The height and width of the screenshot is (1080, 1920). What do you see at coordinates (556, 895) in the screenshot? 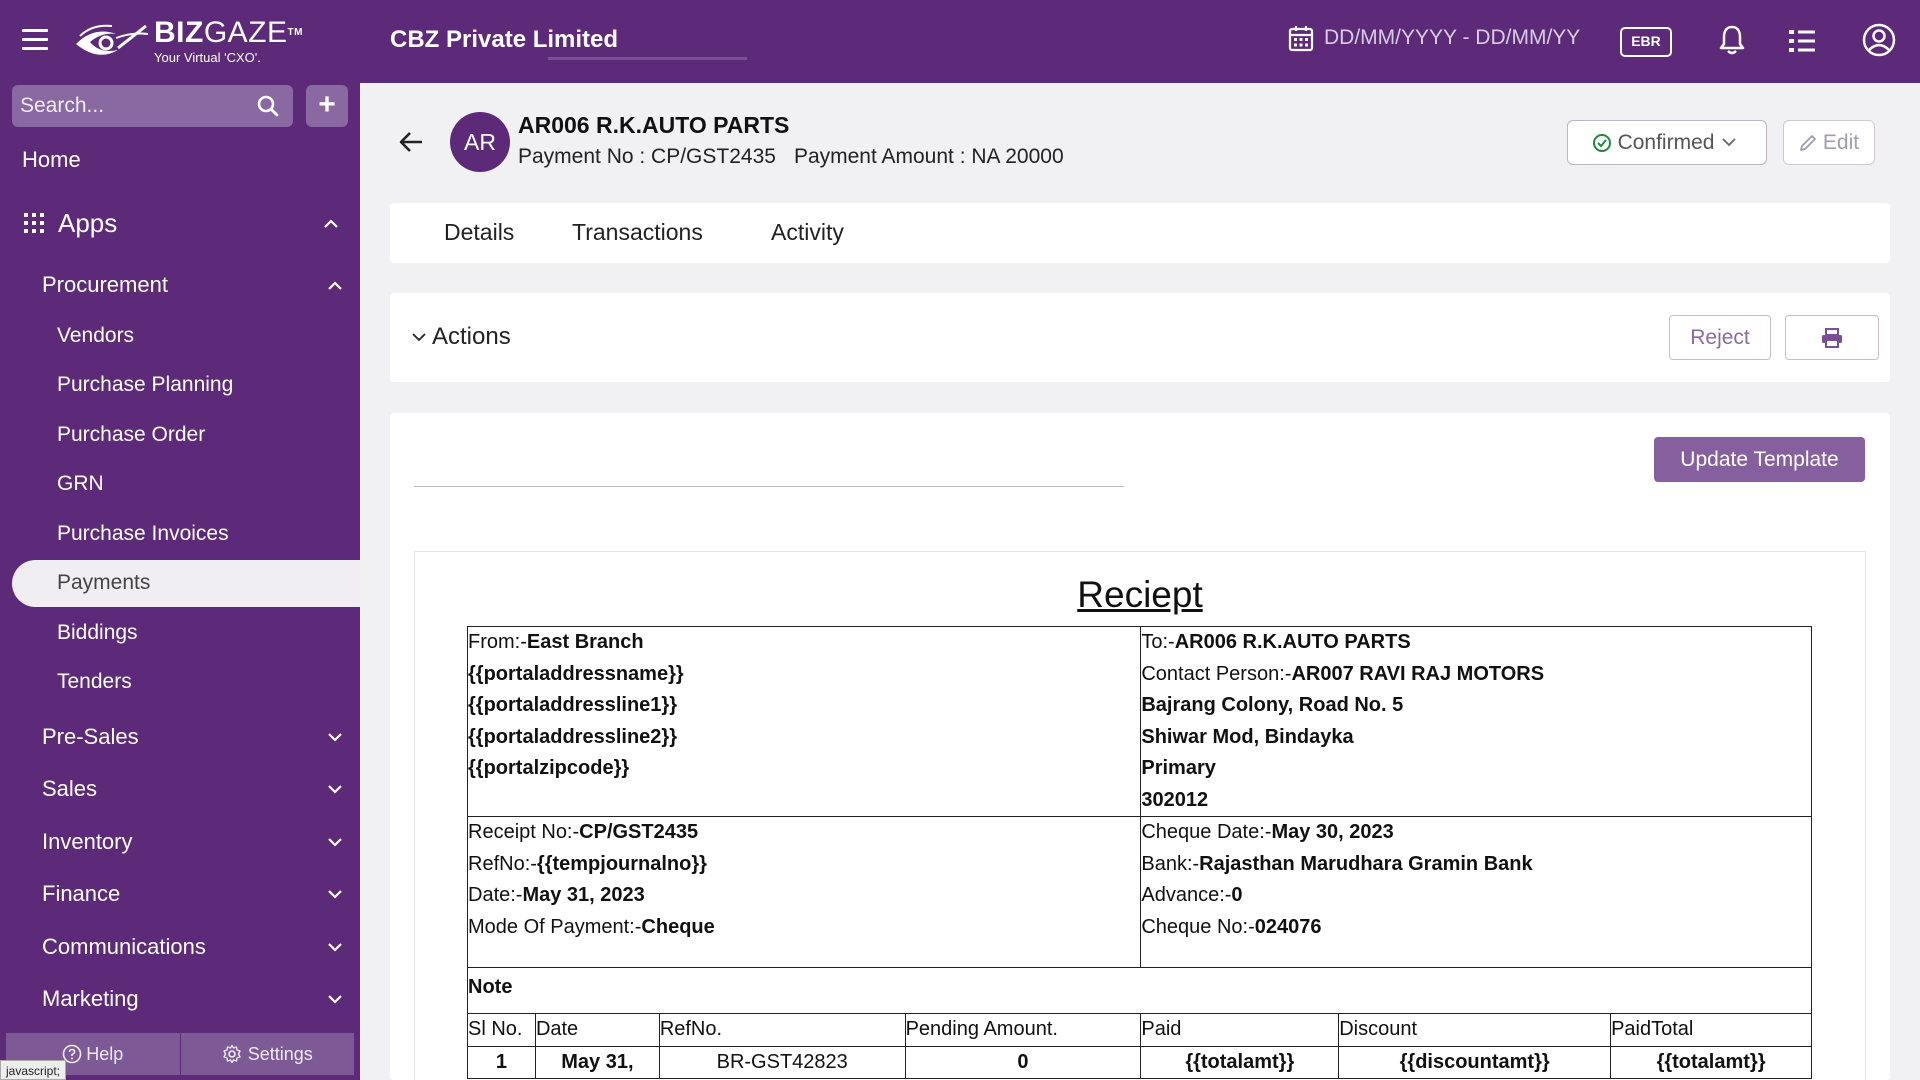
I see `receipt-date: Date:-May 31, 2023` at bounding box center [556, 895].